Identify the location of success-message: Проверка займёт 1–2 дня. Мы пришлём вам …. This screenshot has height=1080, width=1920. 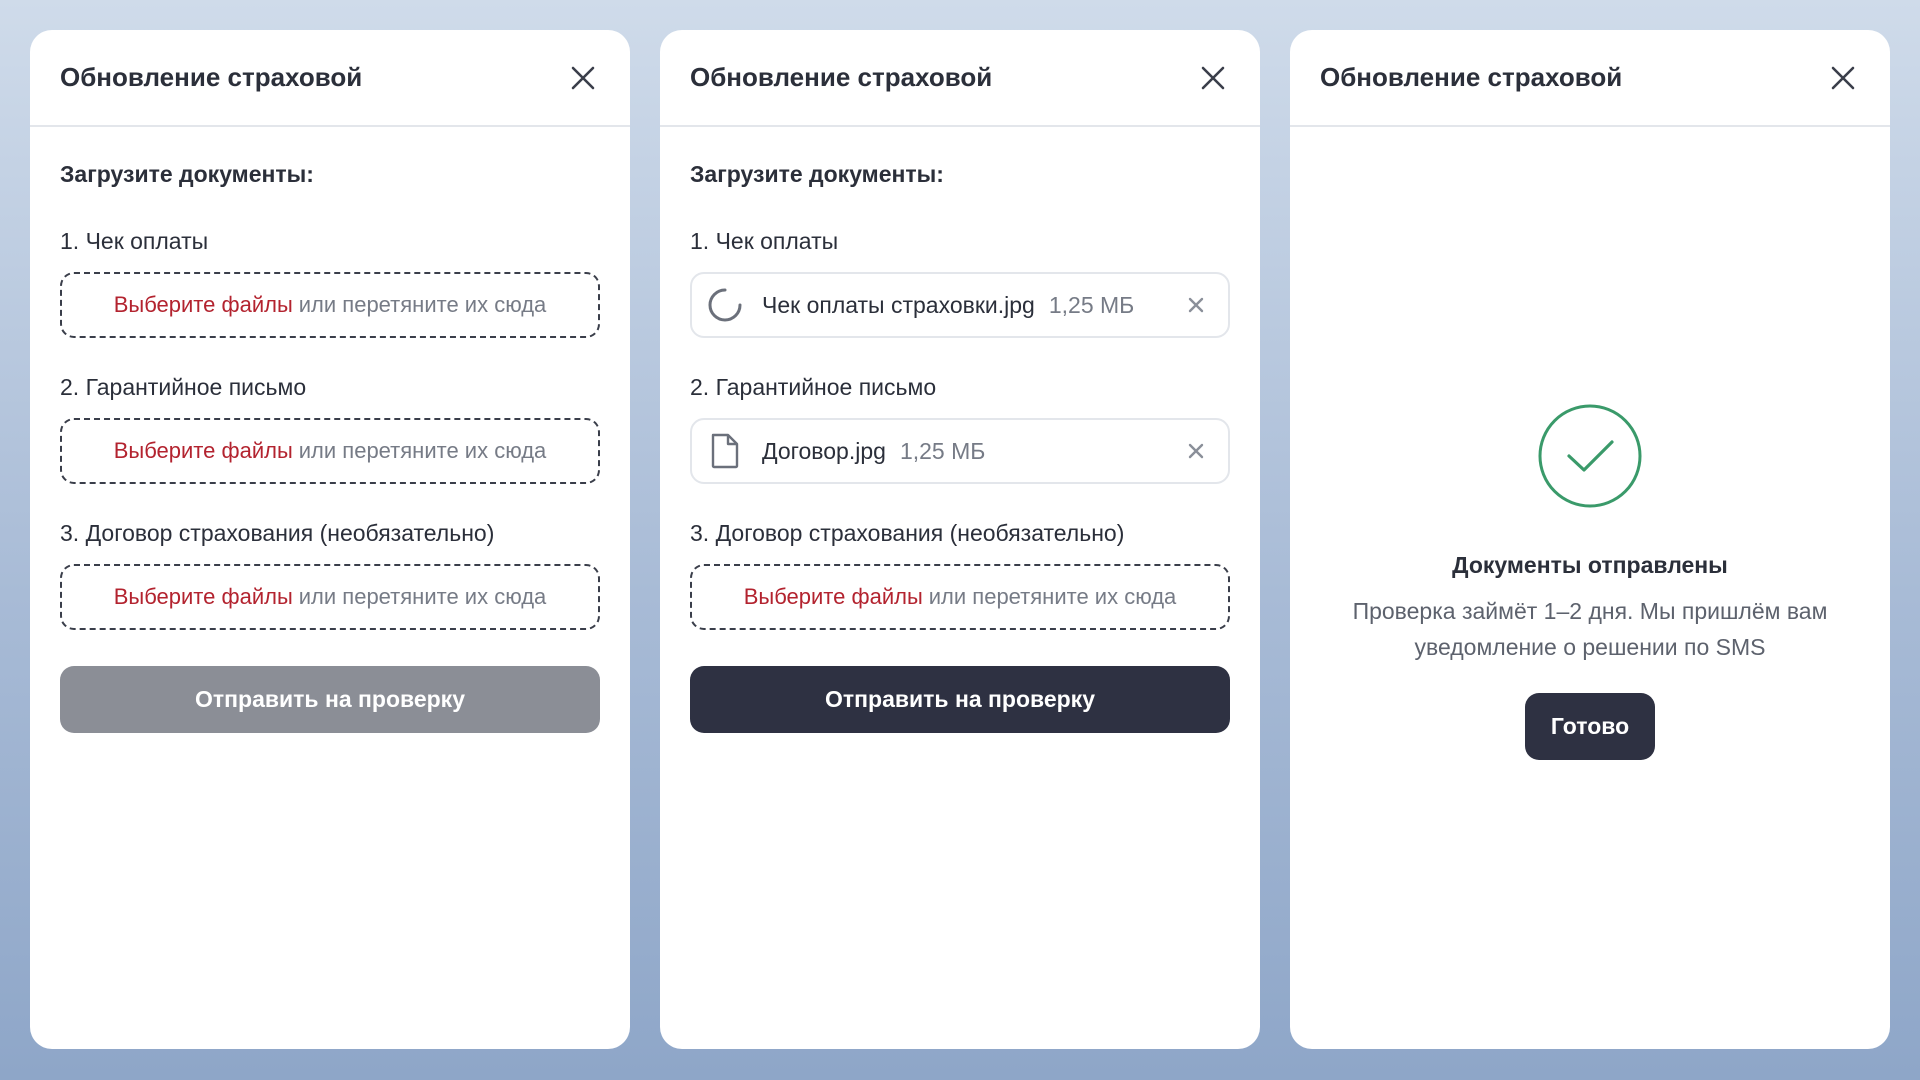
(1590, 629).